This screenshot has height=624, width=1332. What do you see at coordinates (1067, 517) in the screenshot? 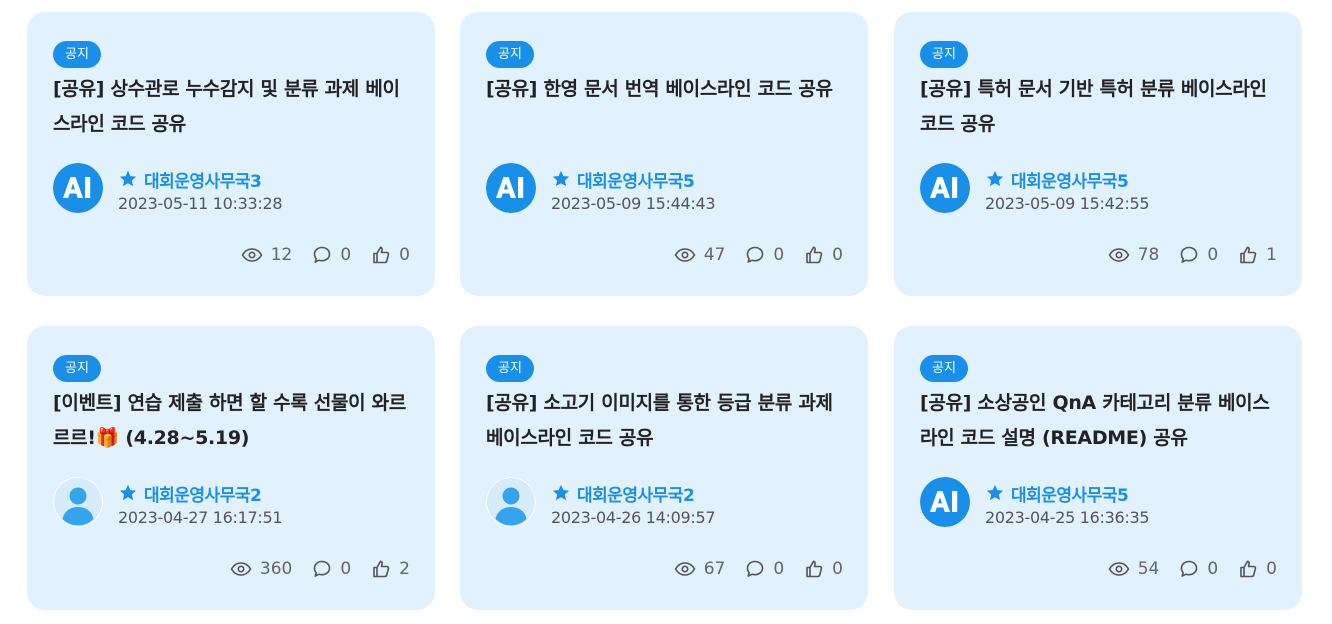
I see `post-date: 2023-04-25 16:36:35` at bounding box center [1067, 517].